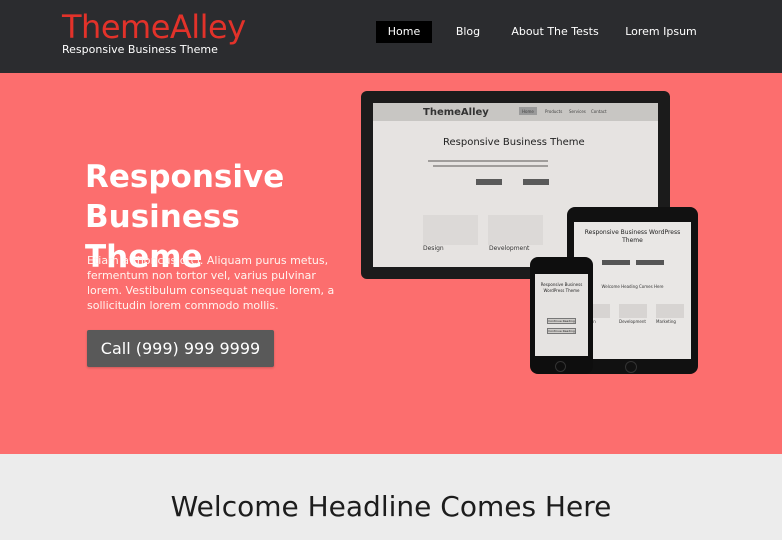 This screenshot has width=782, height=540. I want to click on phone-home-button, so click(560, 366).